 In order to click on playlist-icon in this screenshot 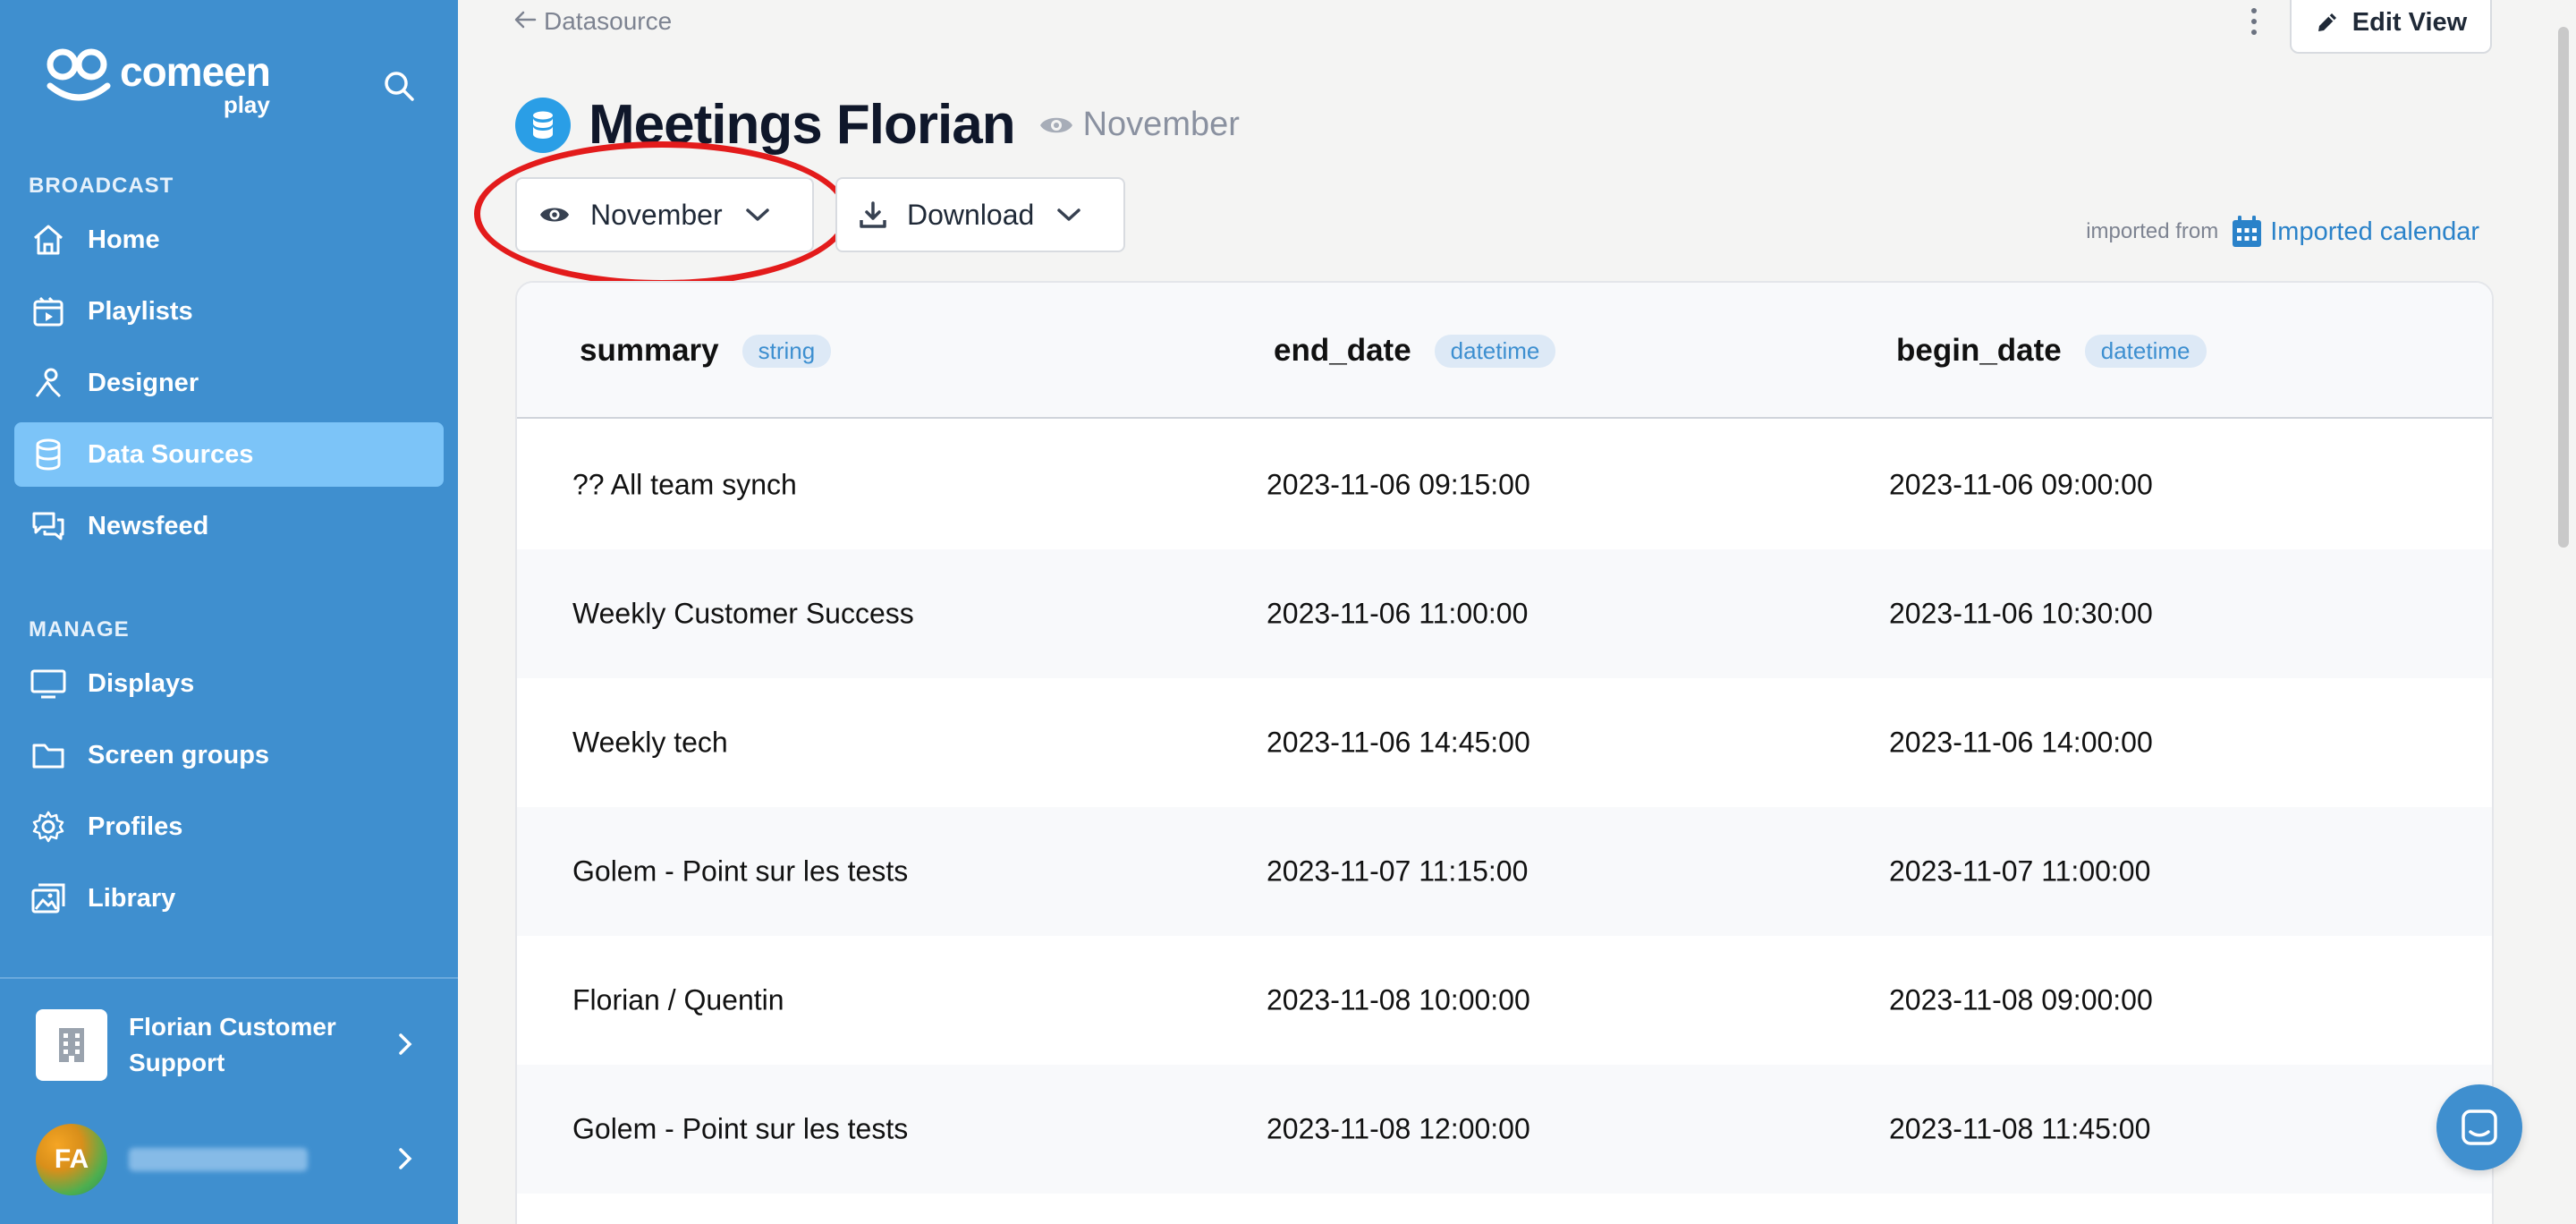, I will do `click(48, 311)`.